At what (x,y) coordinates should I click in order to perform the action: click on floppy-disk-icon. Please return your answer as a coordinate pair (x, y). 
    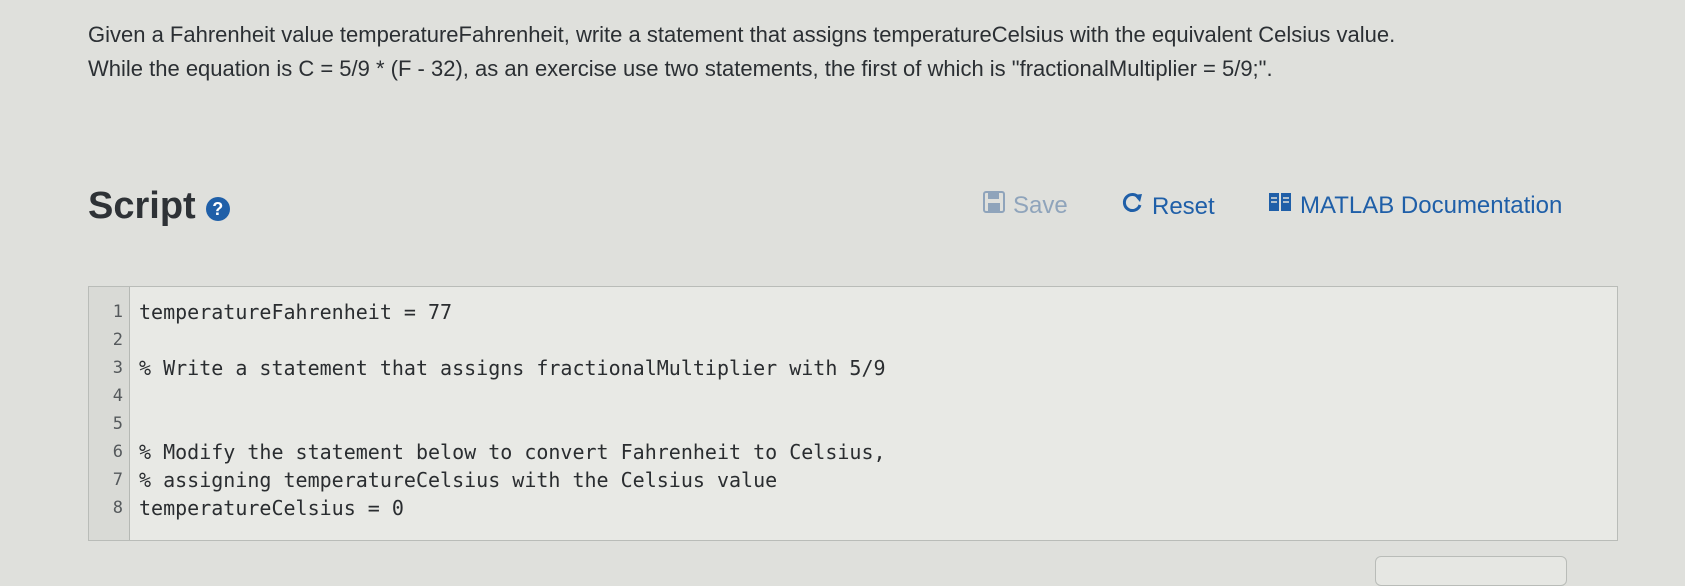
    Looking at the image, I should click on (994, 205).